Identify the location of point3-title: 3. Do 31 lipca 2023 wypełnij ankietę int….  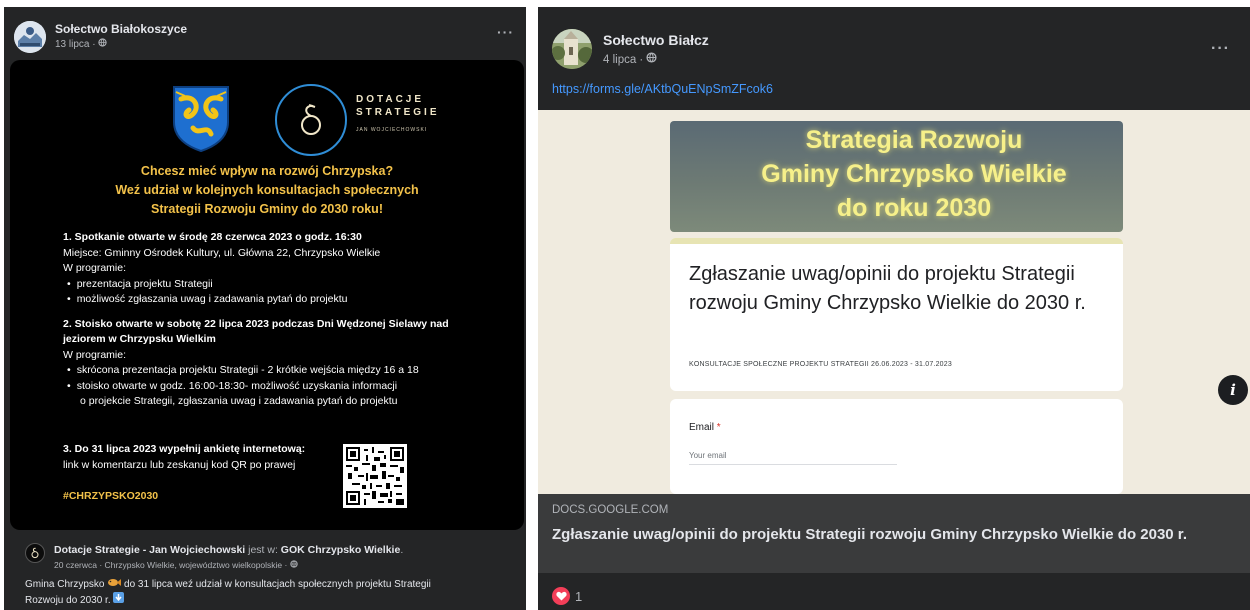
(184, 449).